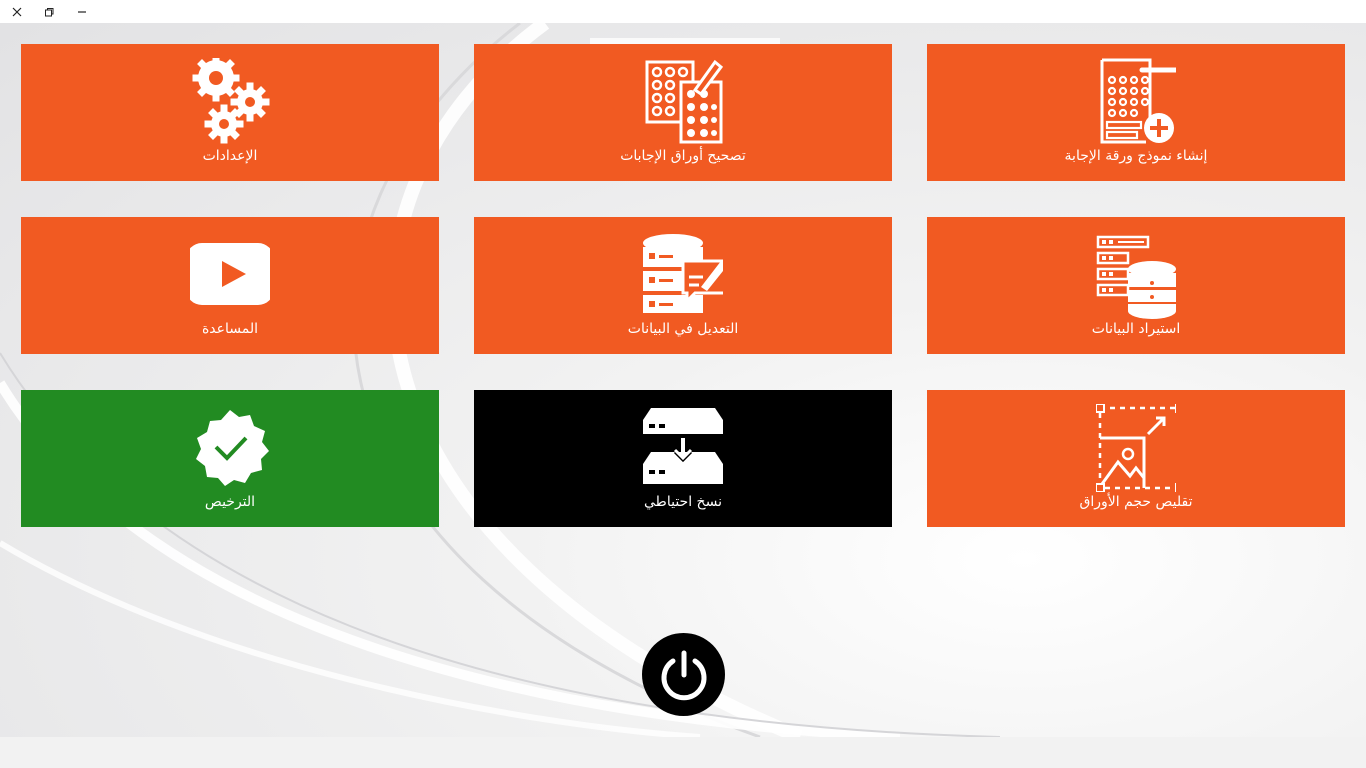  Describe the element at coordinates (1136, 102) in the screenshot. I see `answer-sheet-add-icon` at that location.